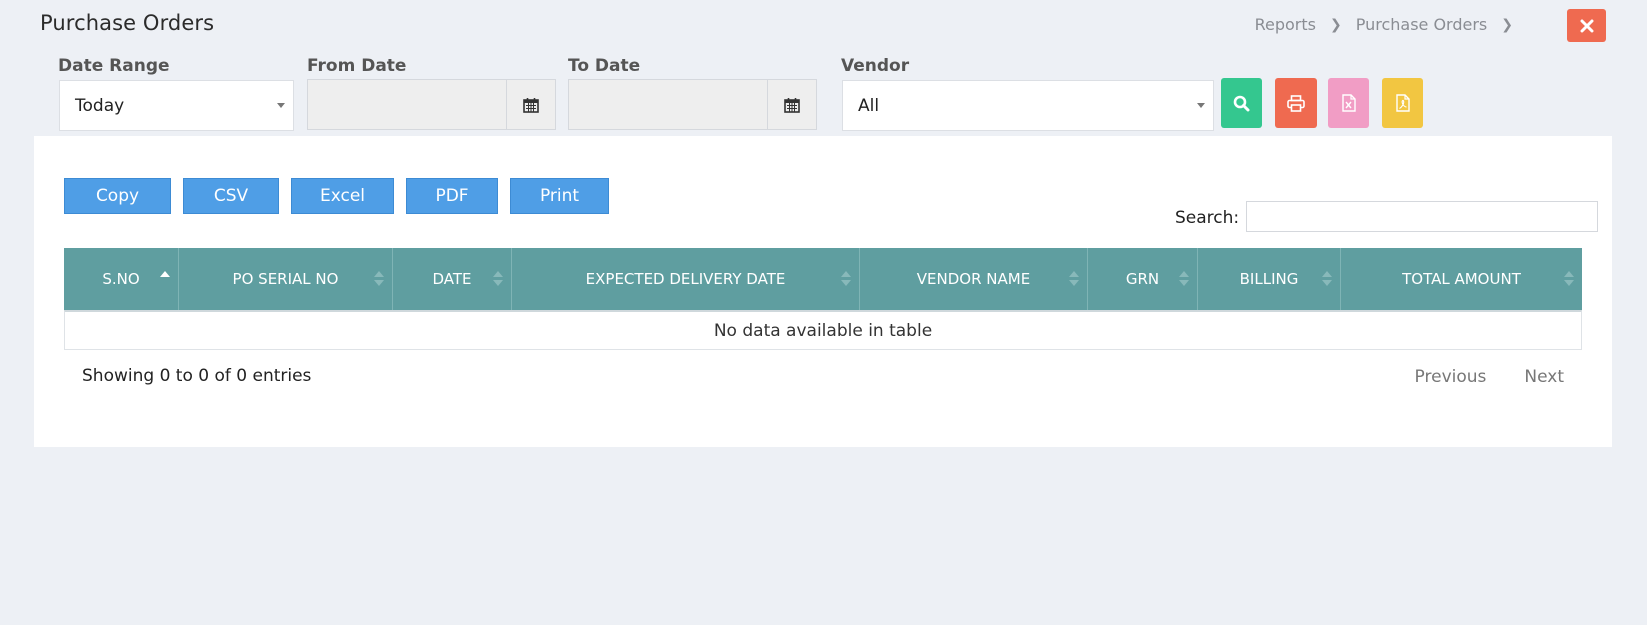 This screenshot has width=1647, height=625. I want to click on print-icon, so click(1296, 103).